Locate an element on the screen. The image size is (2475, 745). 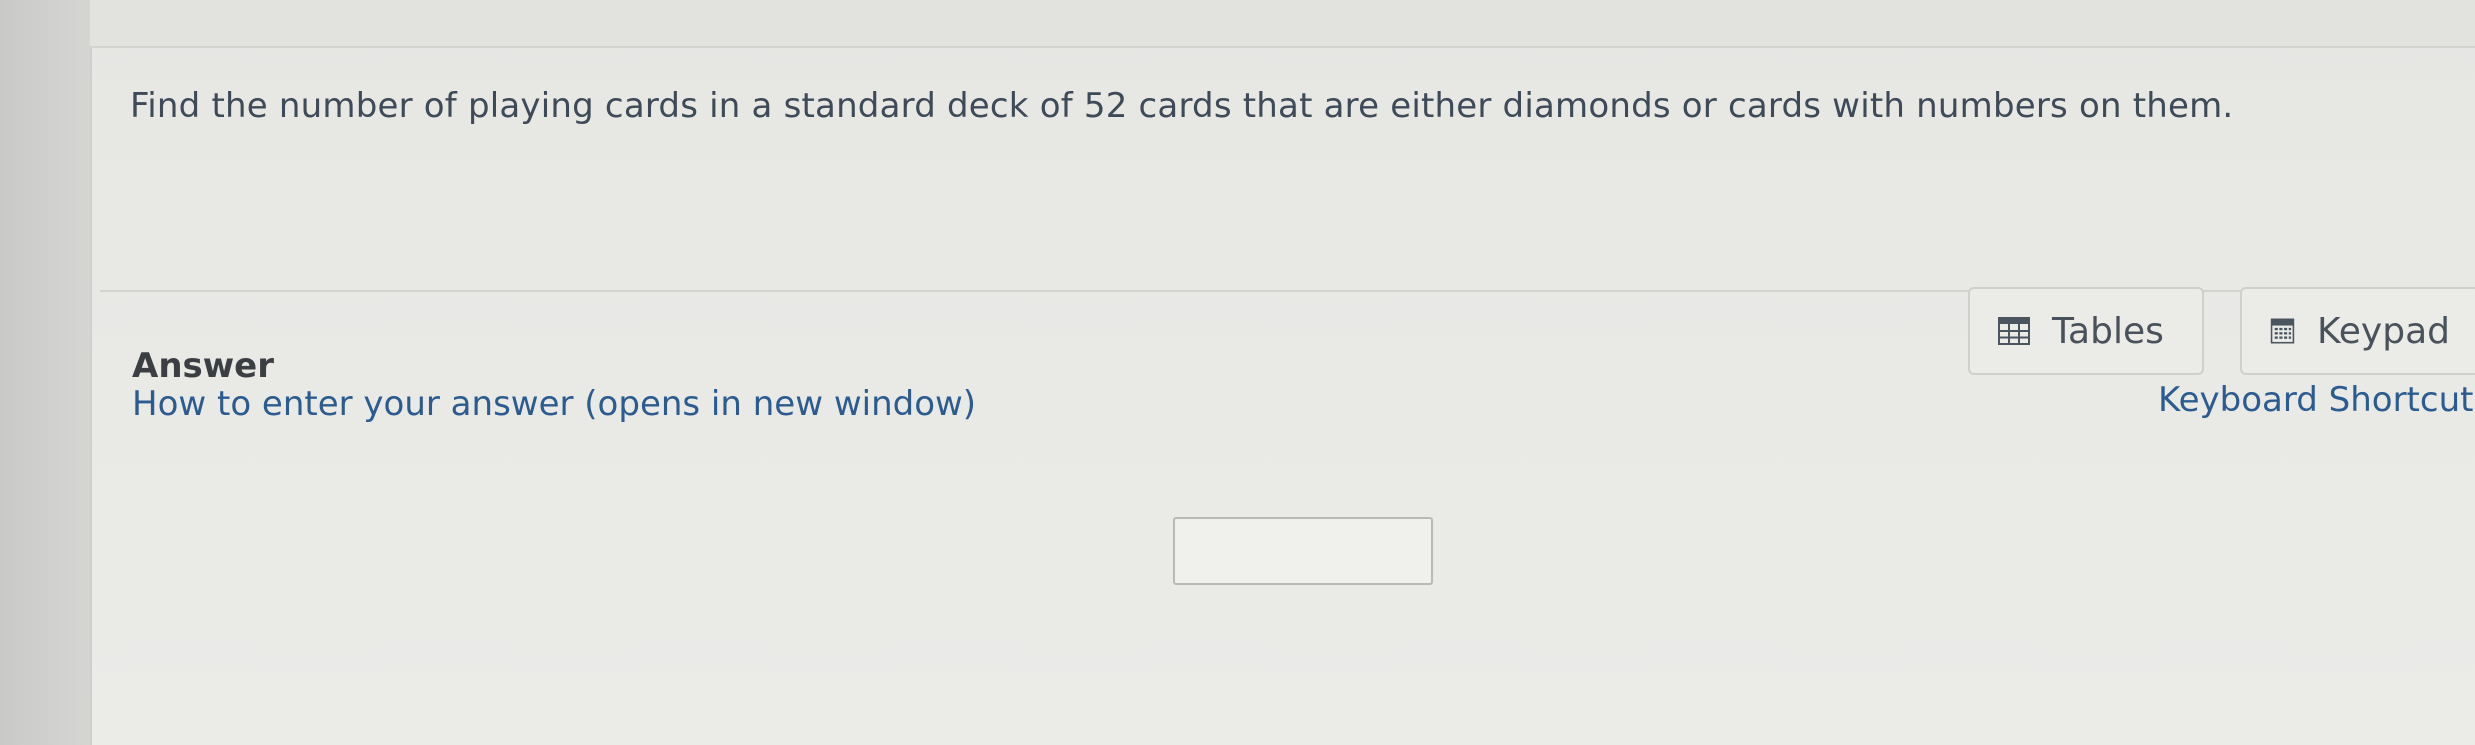
keypad-button: Keypad is located at coordinates (2357, 331).